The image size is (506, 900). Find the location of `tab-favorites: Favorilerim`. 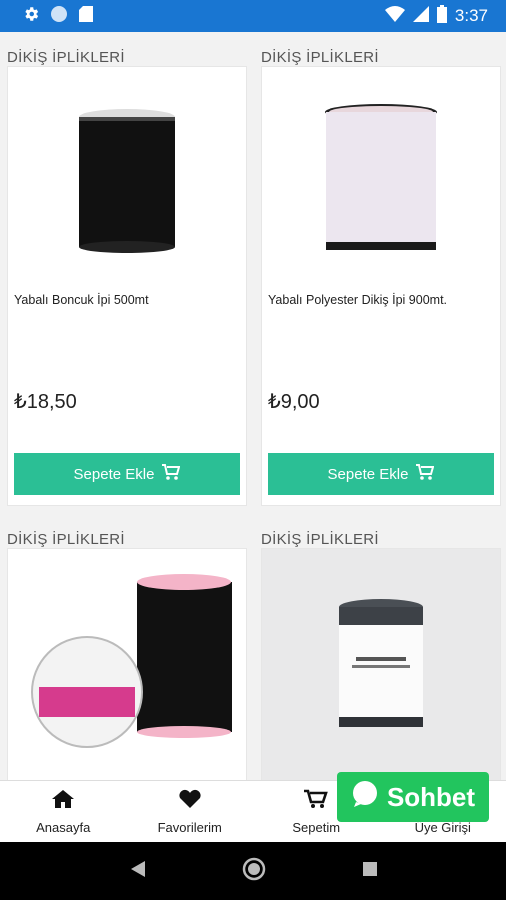

tab-favorites: Favorilerim is located at coordinates (190, 811).